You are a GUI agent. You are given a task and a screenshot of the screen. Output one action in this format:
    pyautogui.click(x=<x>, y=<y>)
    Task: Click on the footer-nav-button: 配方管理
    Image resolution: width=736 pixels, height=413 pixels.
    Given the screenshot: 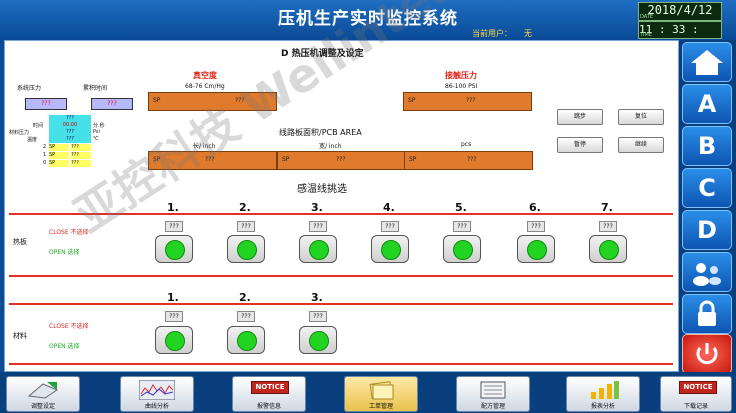 What is the action you would take?
    pyautogui.click(x=493, y=394)
    